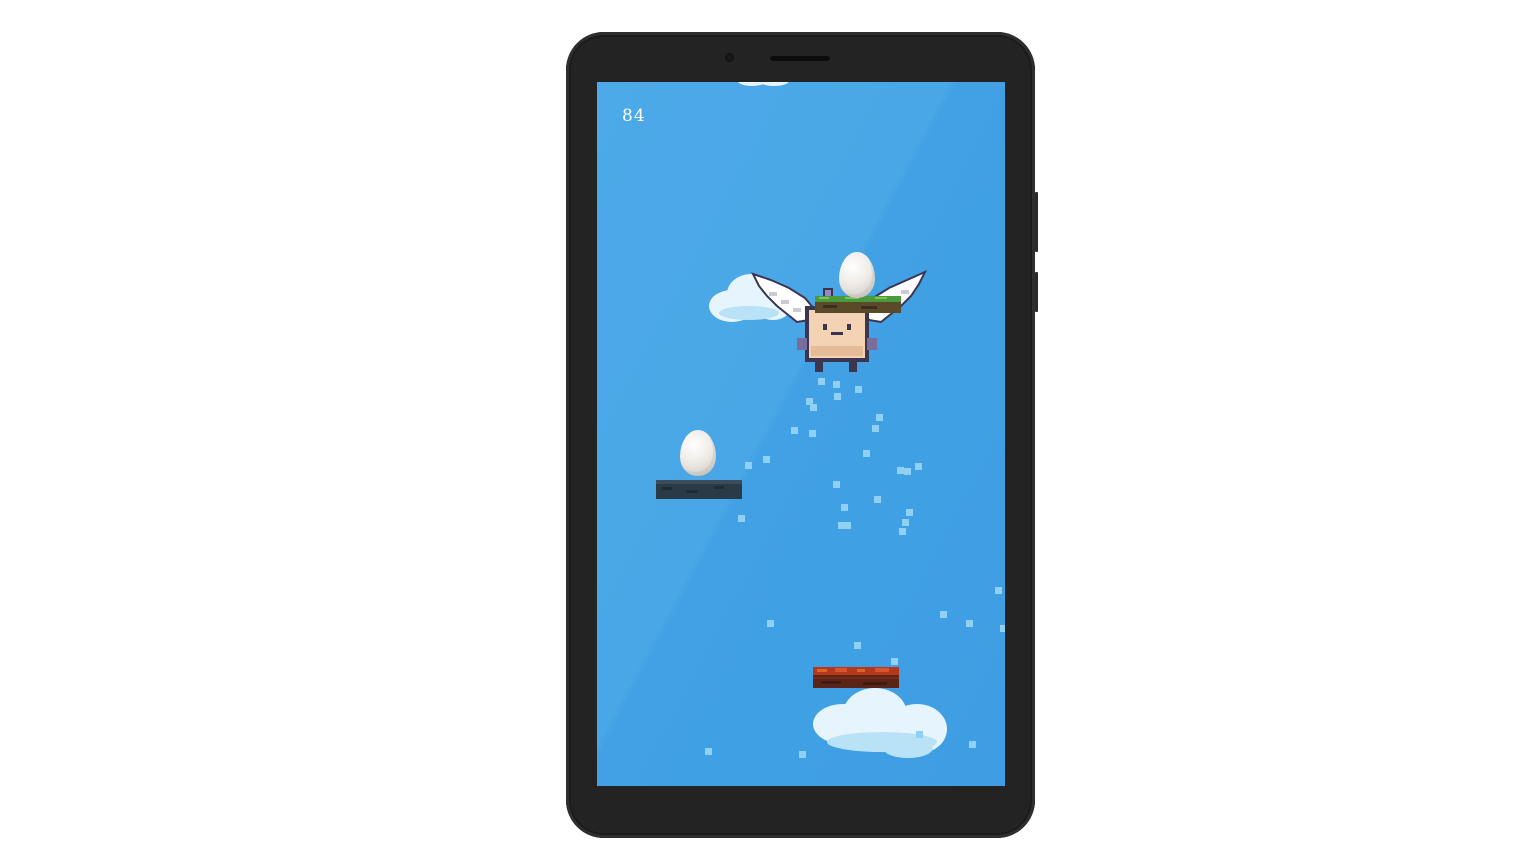 The height and width of the screenshot is (864, 1537). What do you see at coordinates (634, 116) in the screenshot?
I see `score-label: 84` at bounding box center [634, 116].